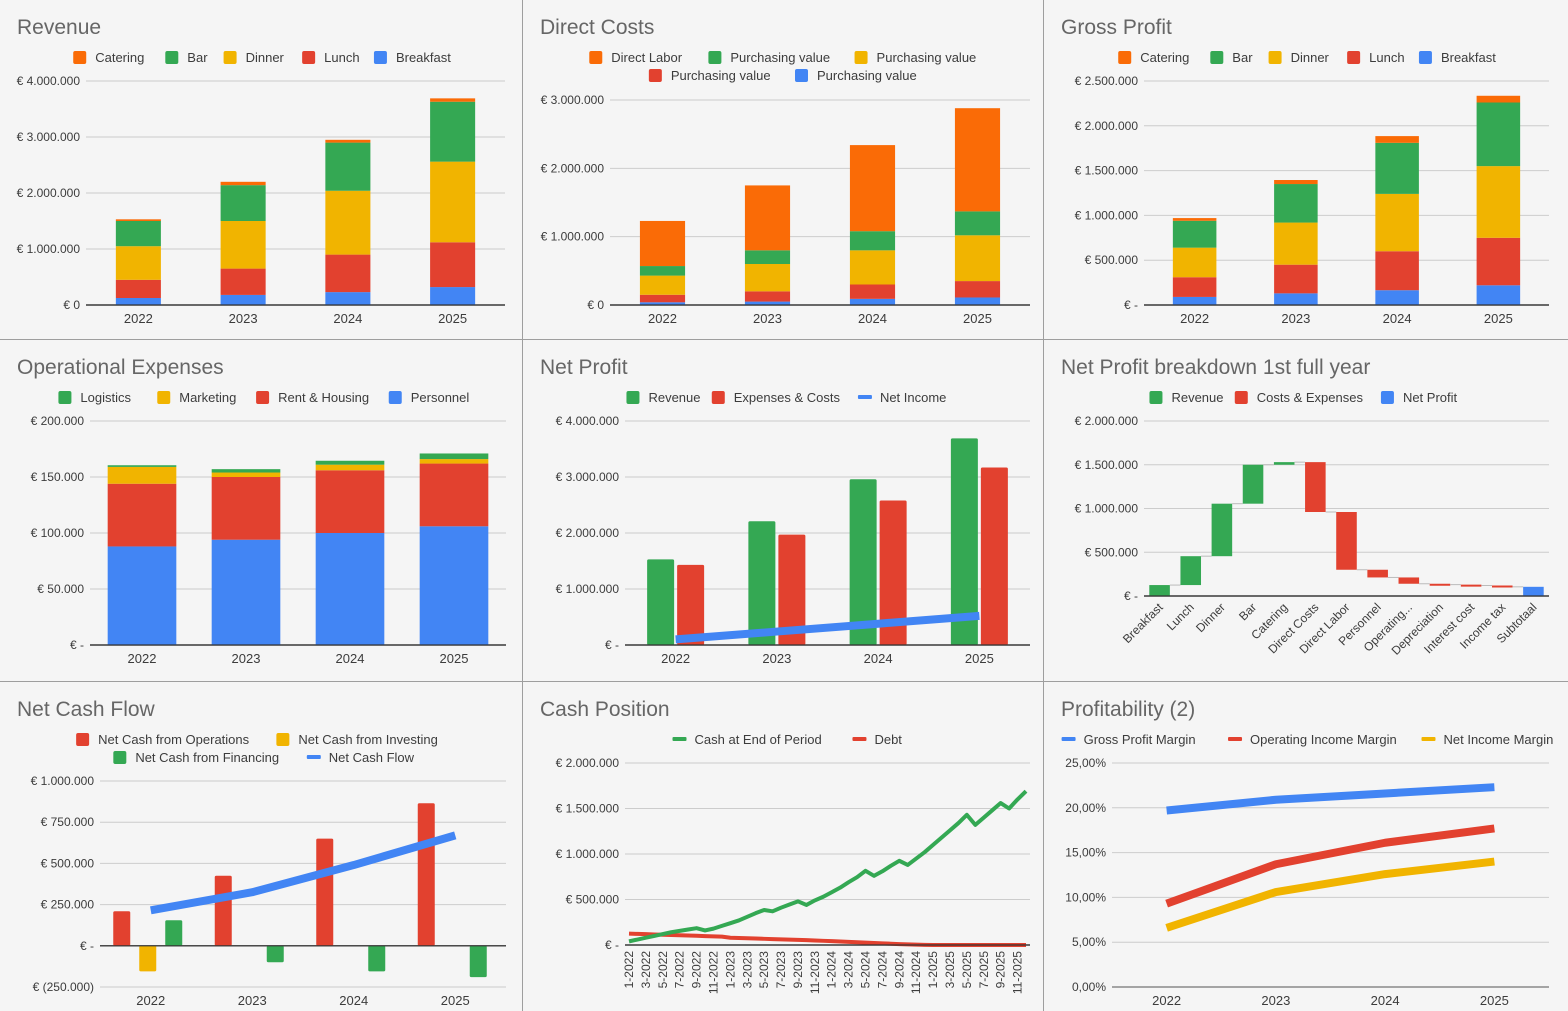 The image size is (1568, 1011). Describe the element at coordinates (713, 972) in the screenshot. I see `x-tick-label: 11-2022` at that location.